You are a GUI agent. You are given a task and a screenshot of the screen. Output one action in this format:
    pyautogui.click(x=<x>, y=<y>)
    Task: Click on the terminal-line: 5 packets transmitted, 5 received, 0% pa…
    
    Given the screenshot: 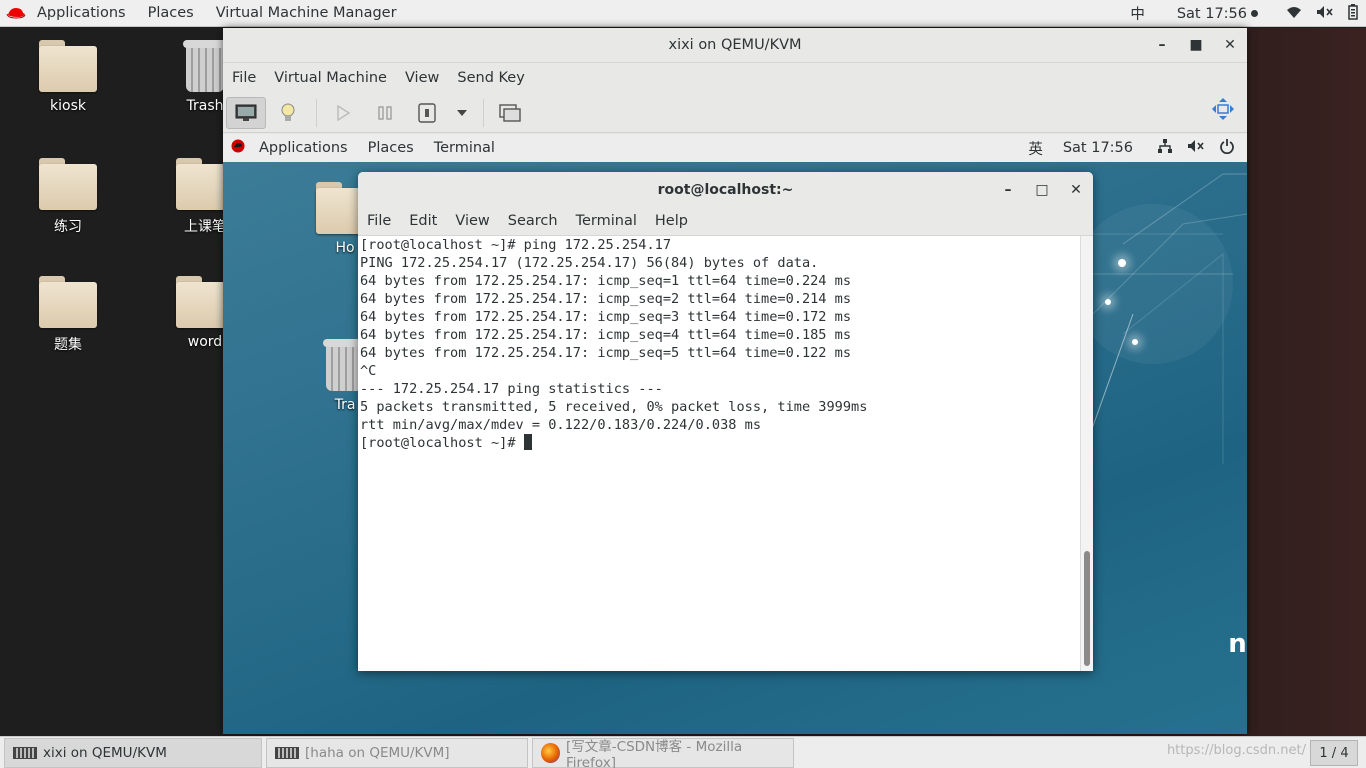 What is the action you would take?
    pyautogui.click(x=614, y=407)
    